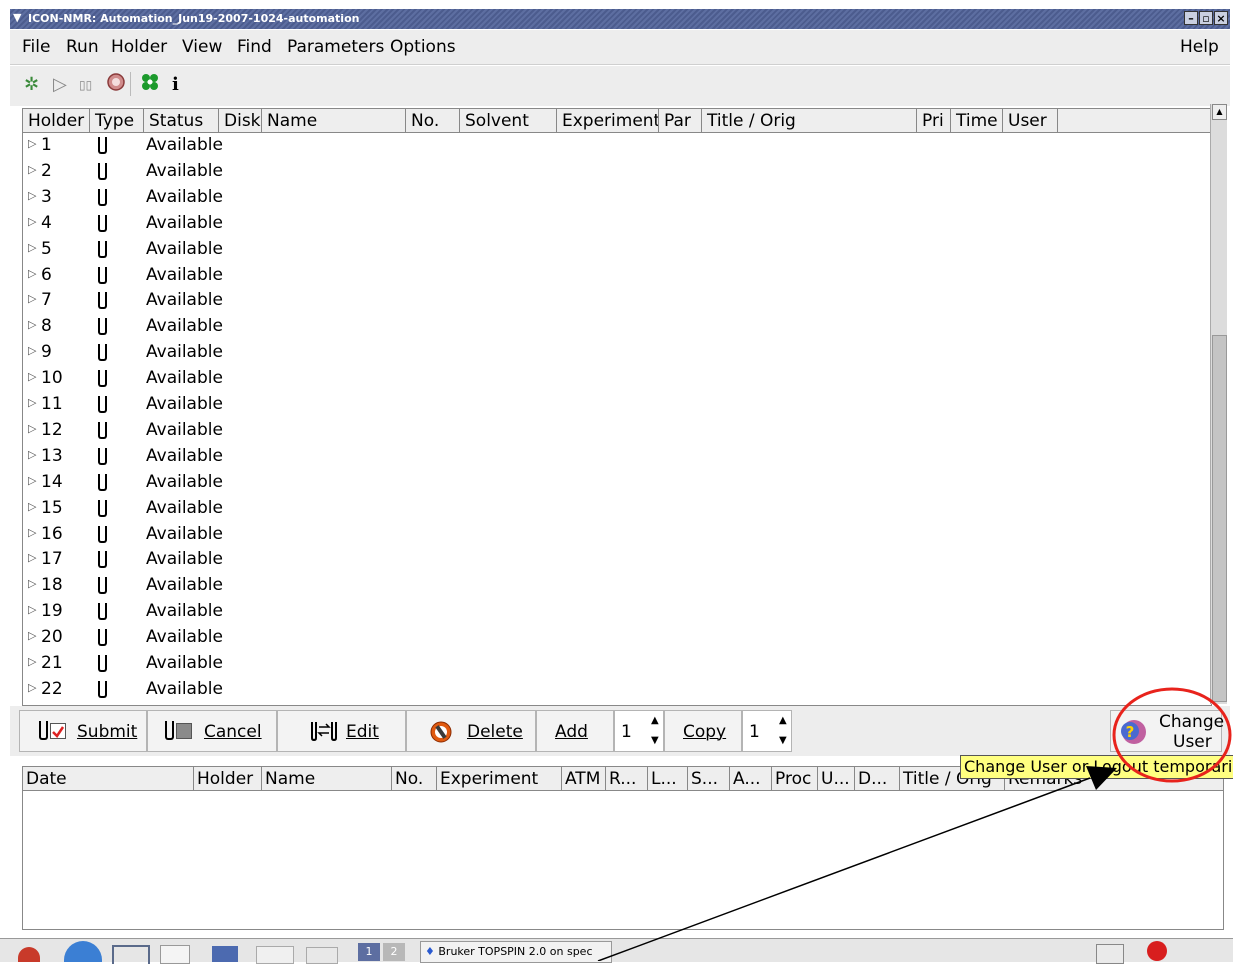  Describe the element at coordinates (60, 84) in the screenshot. I see `play-icon: ▷` at that location.